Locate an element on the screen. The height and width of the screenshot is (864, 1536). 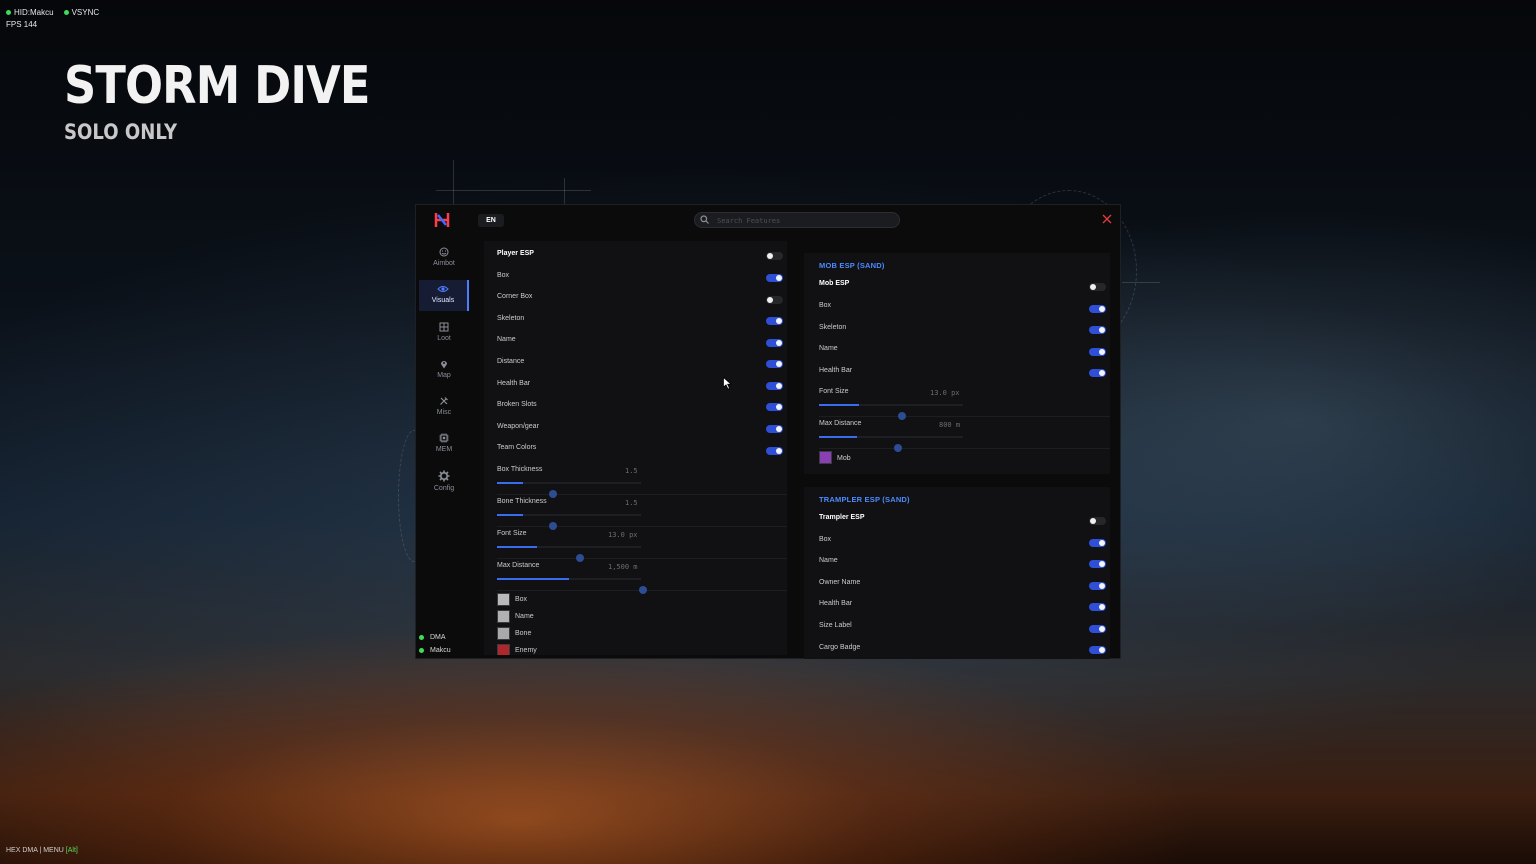
enemy-color-swatch is located at coordinates (503, 649).